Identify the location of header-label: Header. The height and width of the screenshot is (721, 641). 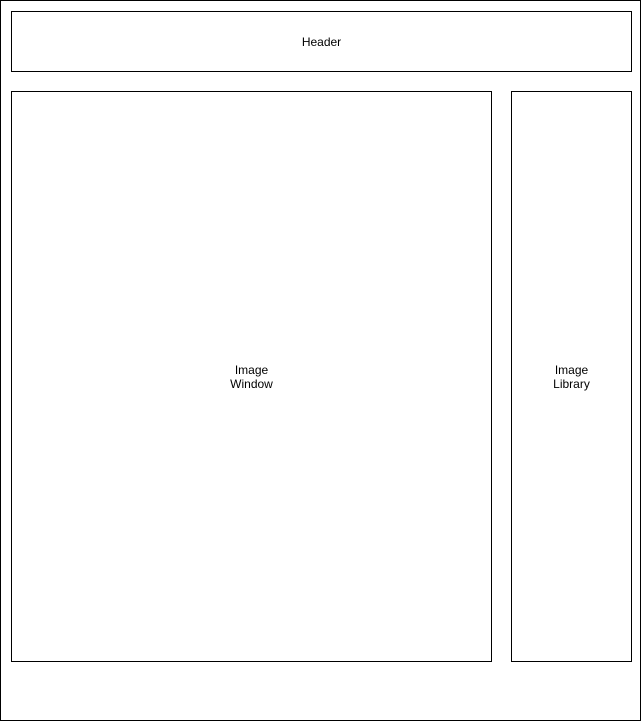
(321, 41).